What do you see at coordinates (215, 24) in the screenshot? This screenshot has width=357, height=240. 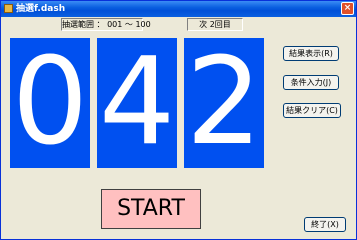 I see `next-round-display: 次 2回目` at bounding box center [215, 24].